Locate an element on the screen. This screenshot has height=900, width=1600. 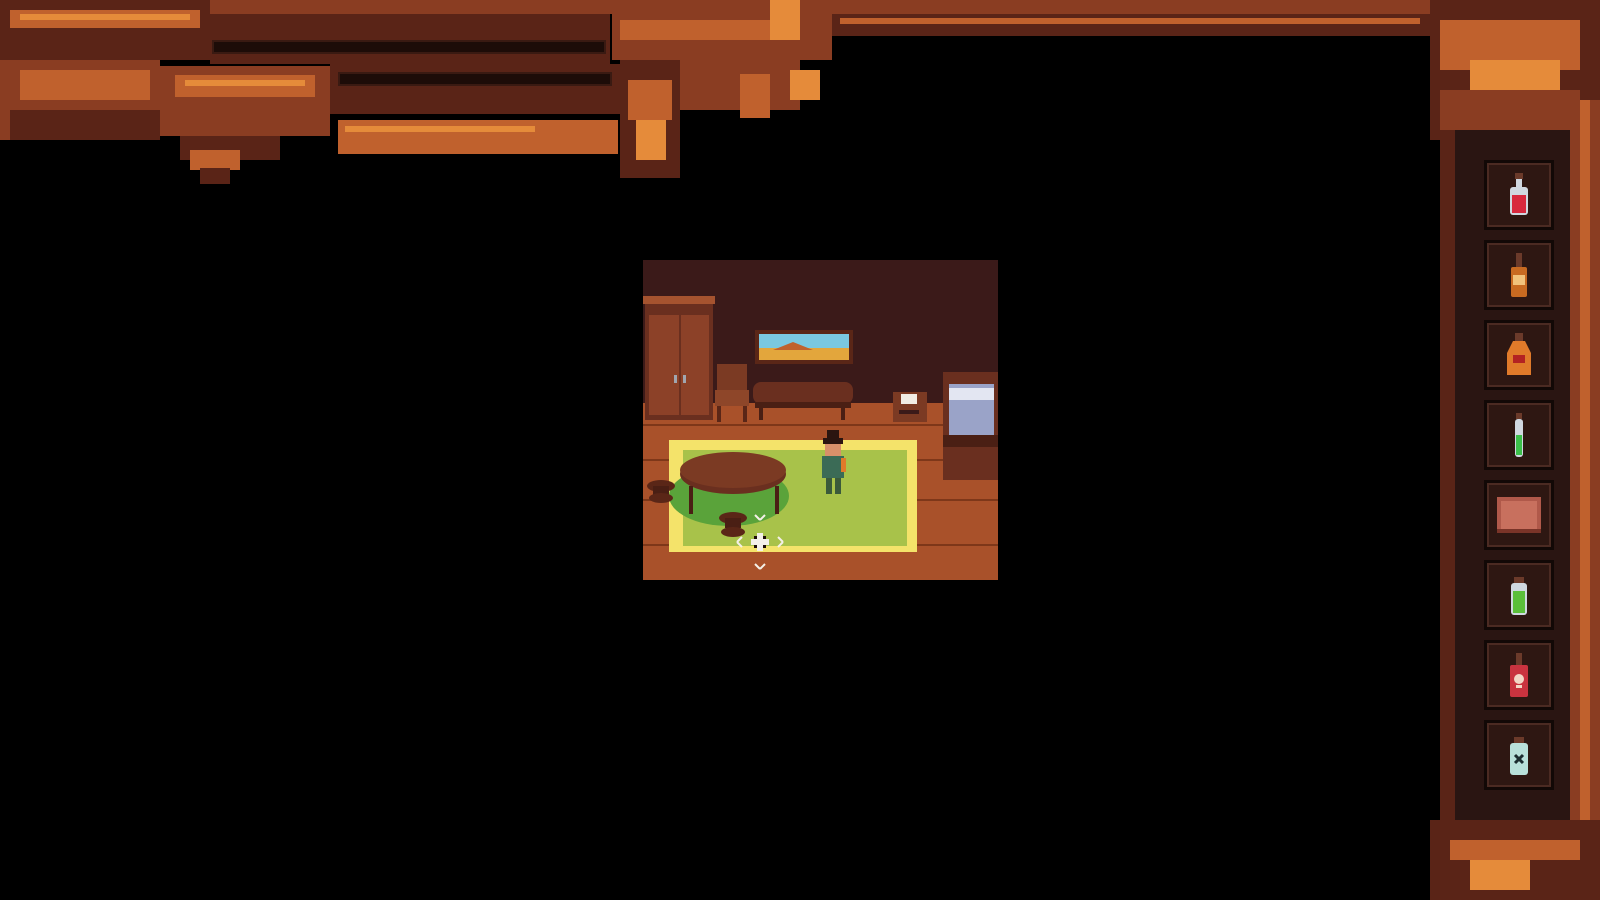
game-viewport is located at coordinates (820, 420).